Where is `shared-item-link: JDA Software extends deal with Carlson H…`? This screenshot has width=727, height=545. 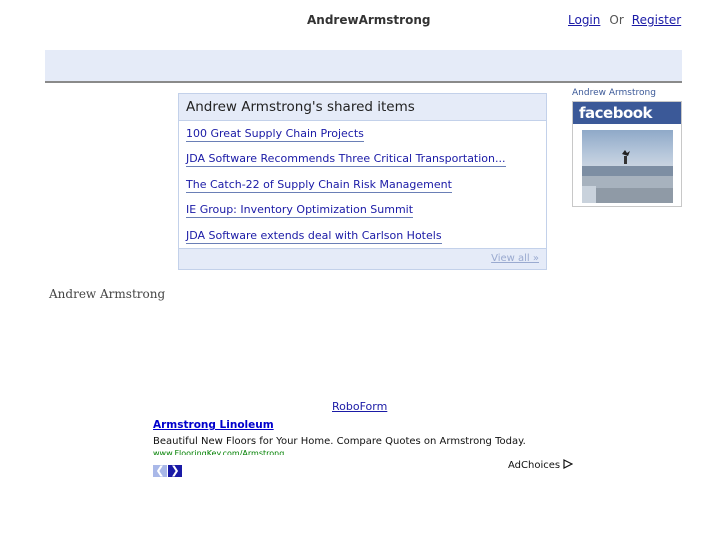 shared-item-link: JDA Software extends deal with Carlson H… is located at coordinates (314, 236).